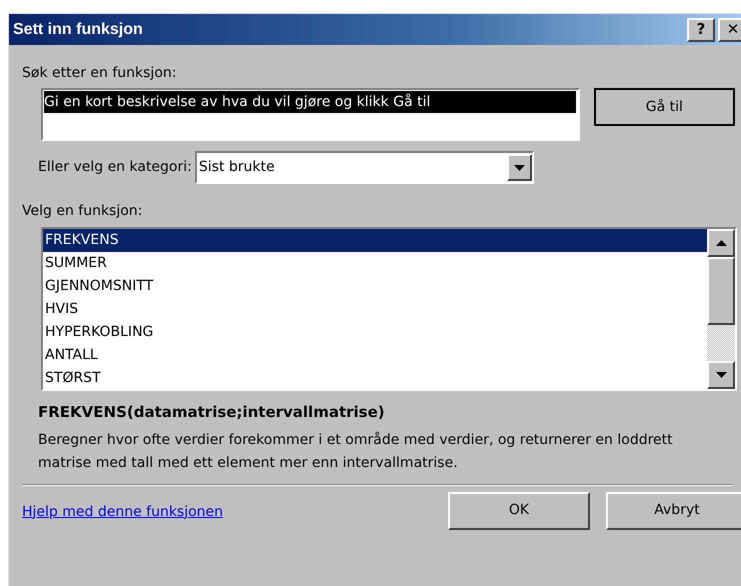  Describe the element at coordinates (310, 114) in the screenshot. I see `search-field: Gi en kort beskrivelse av hva du vil gjøre og klikk Gå til` at that location.